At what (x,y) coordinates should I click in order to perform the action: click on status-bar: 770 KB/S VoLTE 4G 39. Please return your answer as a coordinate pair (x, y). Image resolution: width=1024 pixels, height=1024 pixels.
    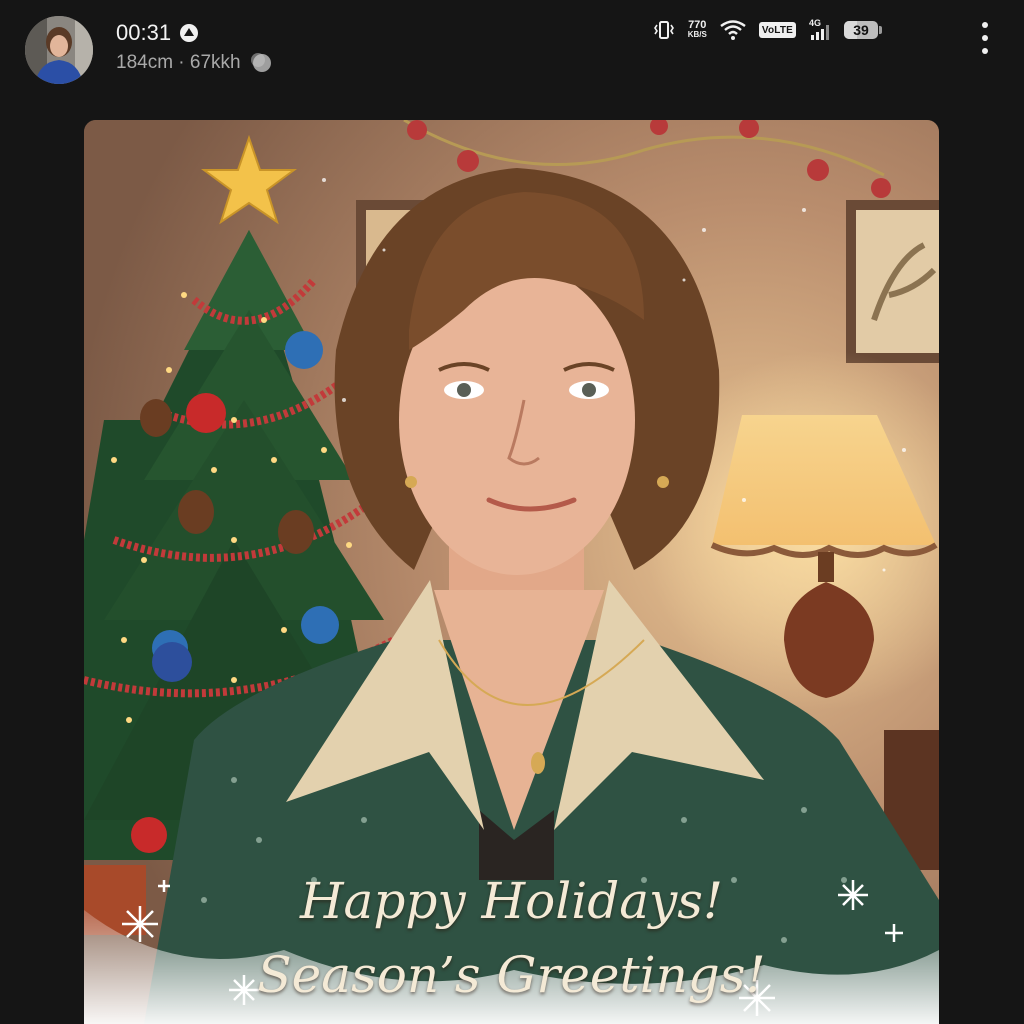
    Looking at the image, I should click on (767, 29).